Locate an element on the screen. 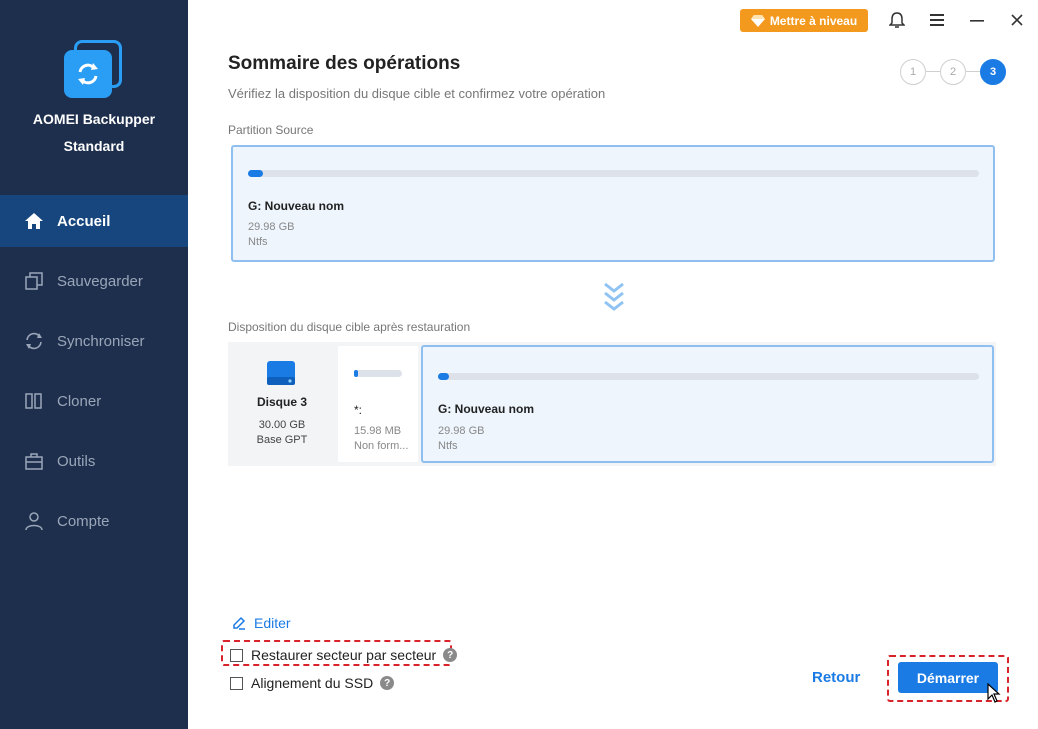 This screenshot has height=729, width=1038. app-name: AOMEI Backupper is located at coordinates (94, 119).